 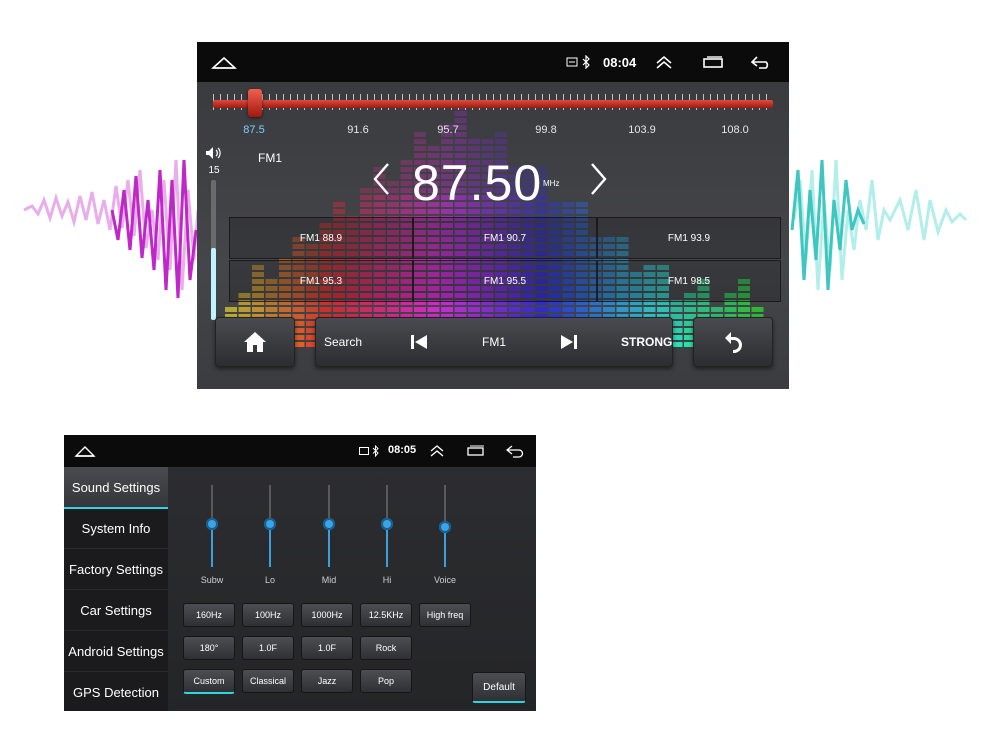 I want to click on status-time: 08:04, so click(x=620, y=62).